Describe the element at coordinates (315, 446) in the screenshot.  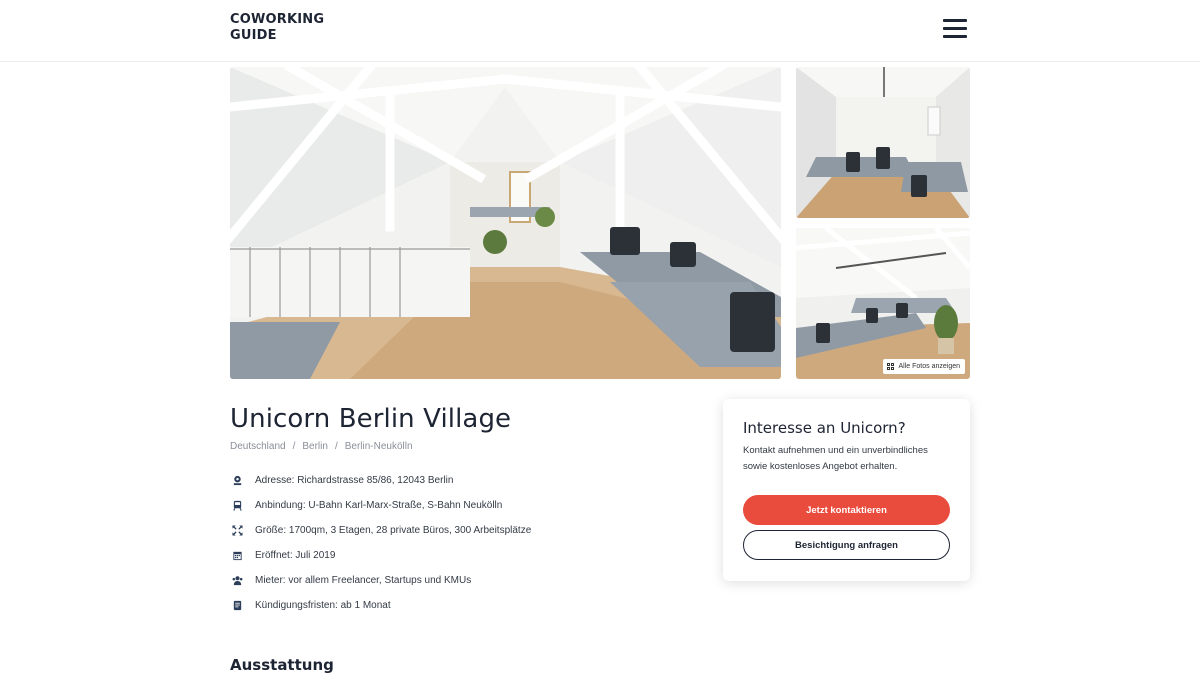
I see `breadcrumb-city: Berlin` at that location.